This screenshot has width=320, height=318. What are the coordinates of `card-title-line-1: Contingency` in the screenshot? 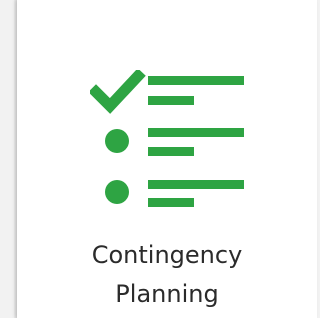 It's located at (167, 255).